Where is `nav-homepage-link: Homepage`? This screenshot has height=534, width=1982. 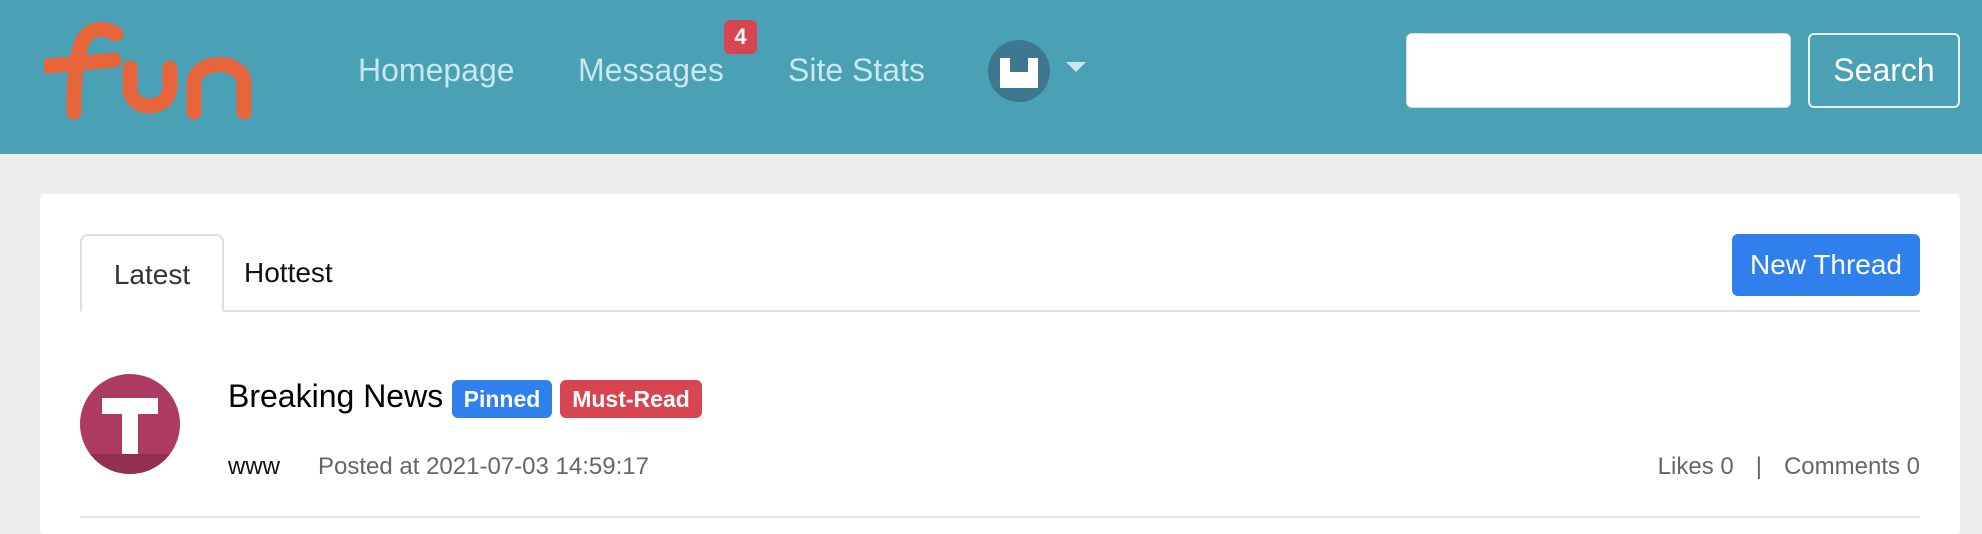
nav-homepage-link: Homepage is located at coordinates (436, 70).